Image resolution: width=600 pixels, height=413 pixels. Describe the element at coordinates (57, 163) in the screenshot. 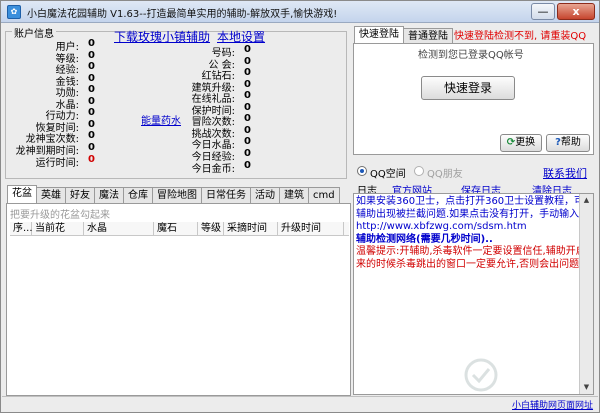

I see `account-field-label: 运行时间:` at that location.